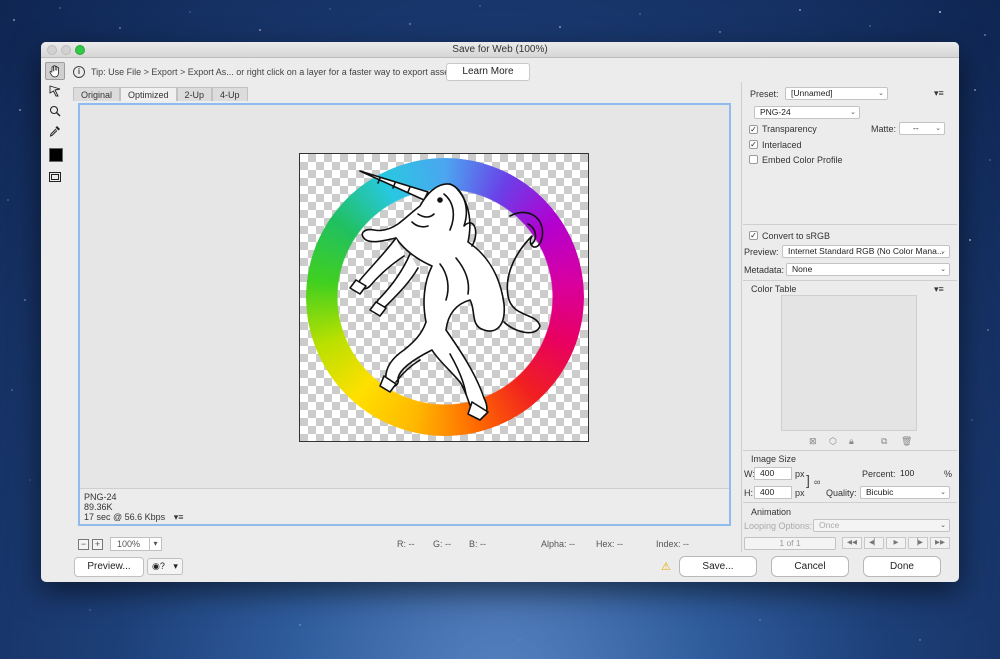 The width and height of the screenshot is (1000, 659). I want to click on info-format: PNG-24, so click(100, 497).